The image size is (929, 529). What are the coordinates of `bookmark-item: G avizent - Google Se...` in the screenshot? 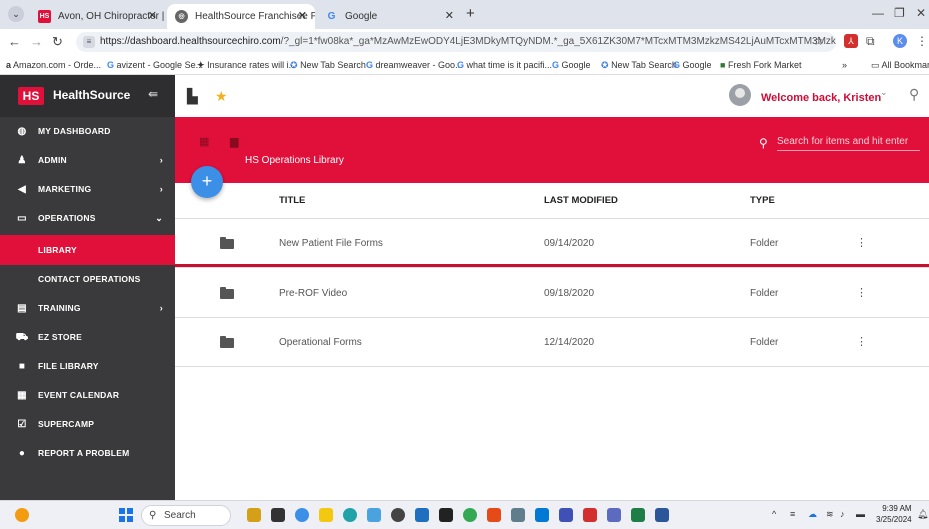 It's located at (155, 65).